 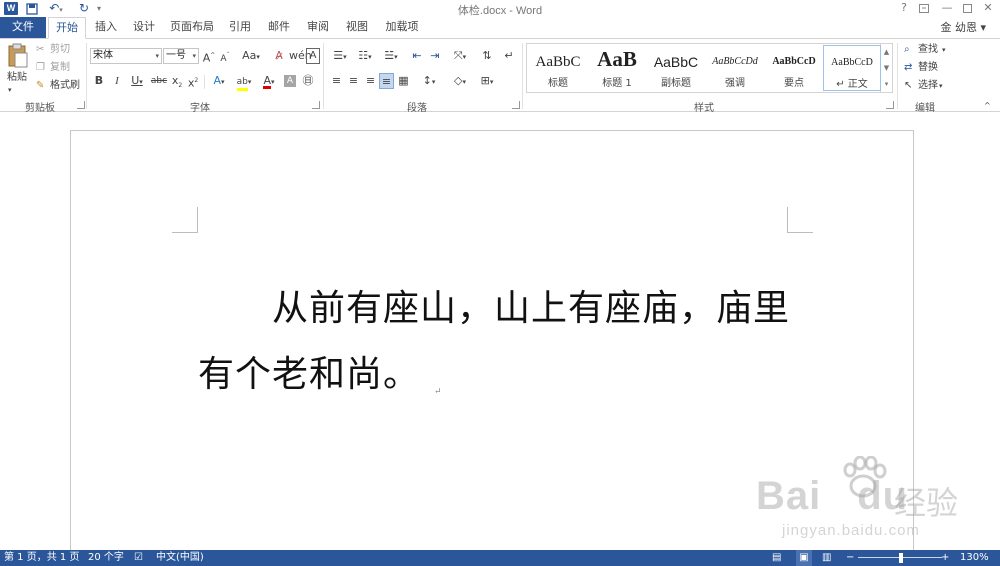 I want to click on character-border-icon: A, so click(x=313, y=56).